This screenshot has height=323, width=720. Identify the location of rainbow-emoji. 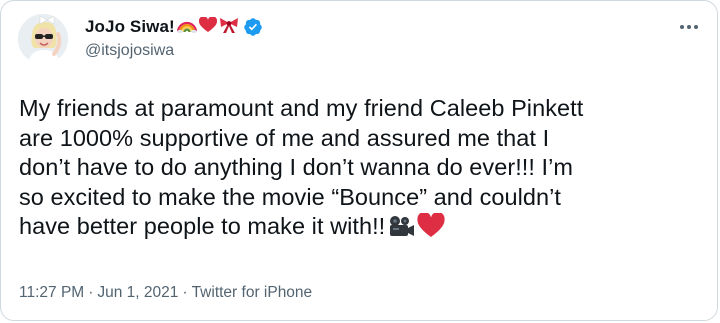
(186, 27).